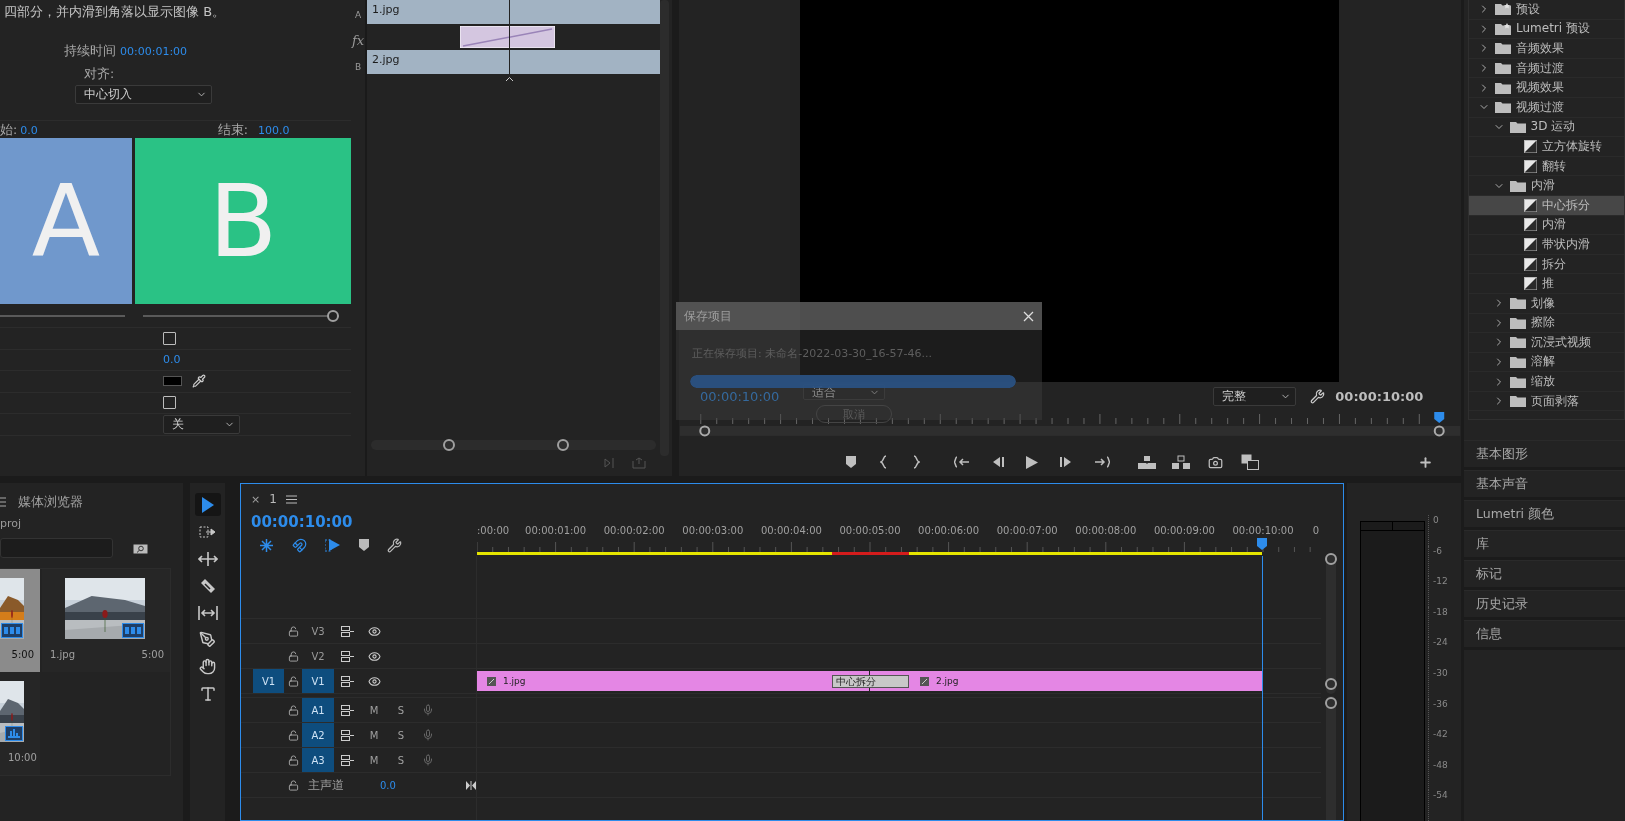 This screenshot has width=1625, height=821. I want to click on tree-item: 视频效果, so click(1546, 88).